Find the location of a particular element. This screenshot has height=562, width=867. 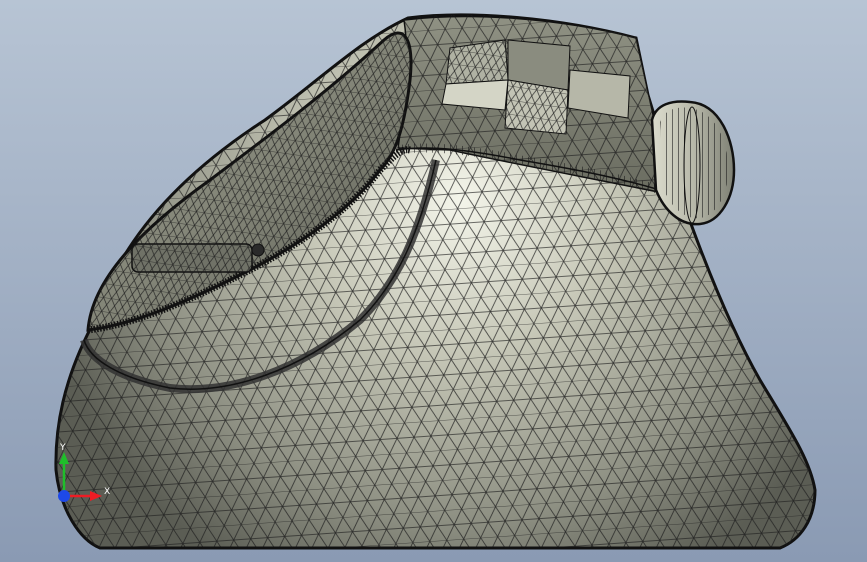

y-axis-label: Y is located at coordinates (62, 448).